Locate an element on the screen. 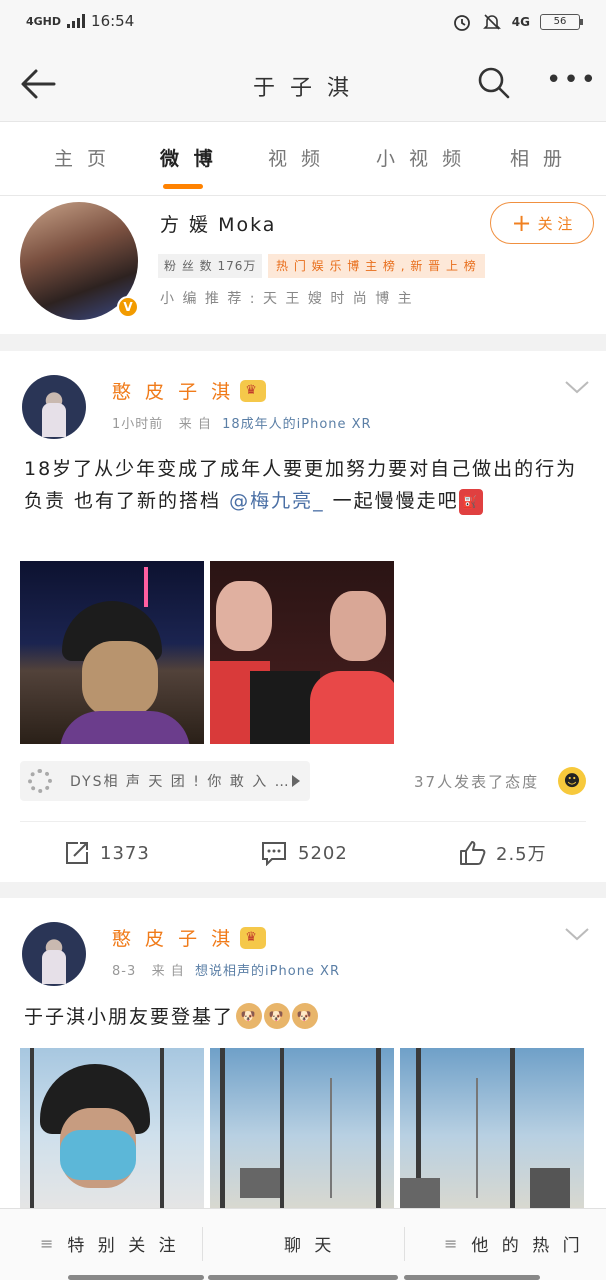 This screenshot has height=1280, width=606. thumbs-up-icon is located at coordinates (473, 853).